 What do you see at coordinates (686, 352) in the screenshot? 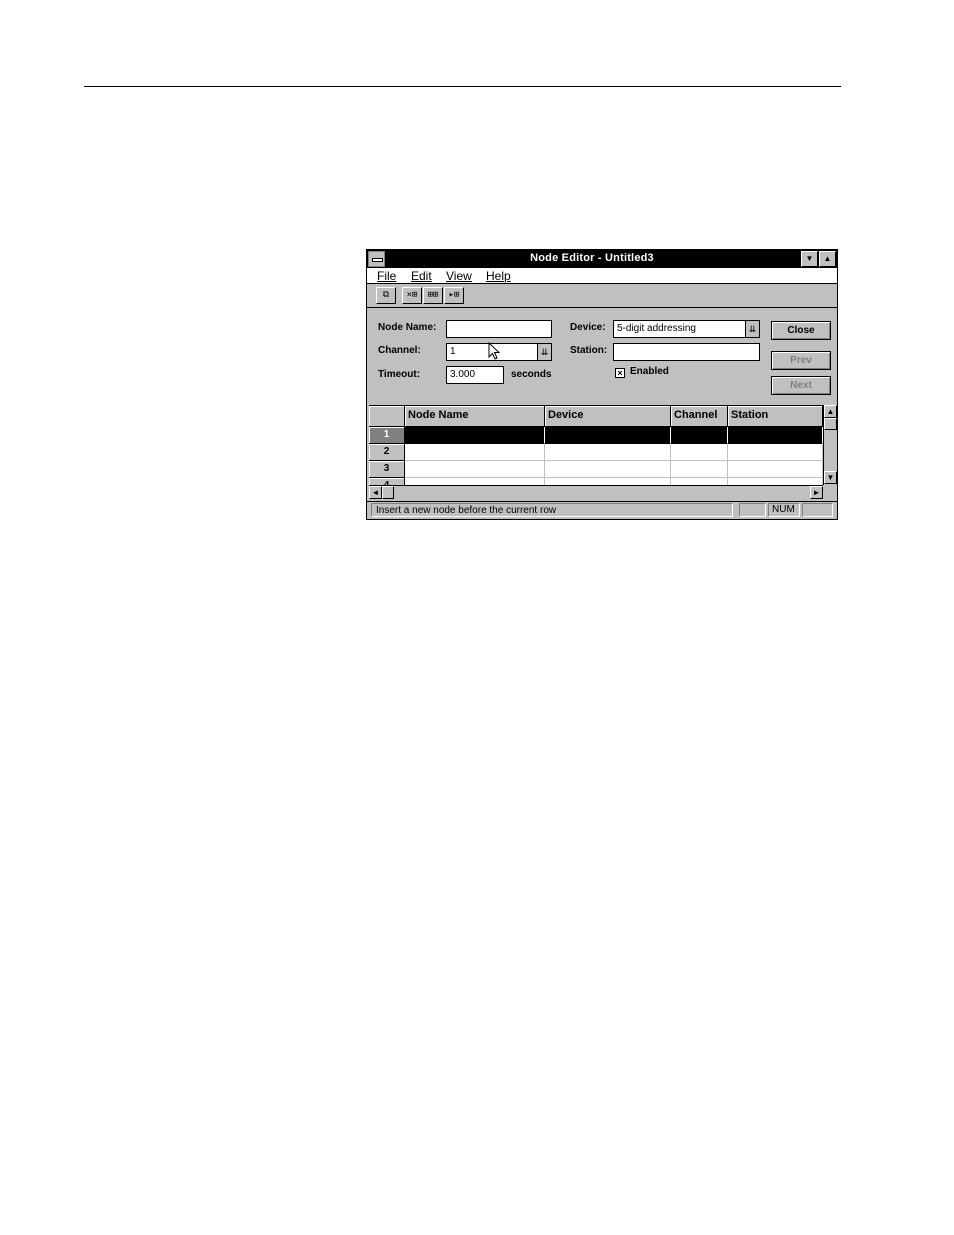
I see `station-input` at bounding box center [686, 352].